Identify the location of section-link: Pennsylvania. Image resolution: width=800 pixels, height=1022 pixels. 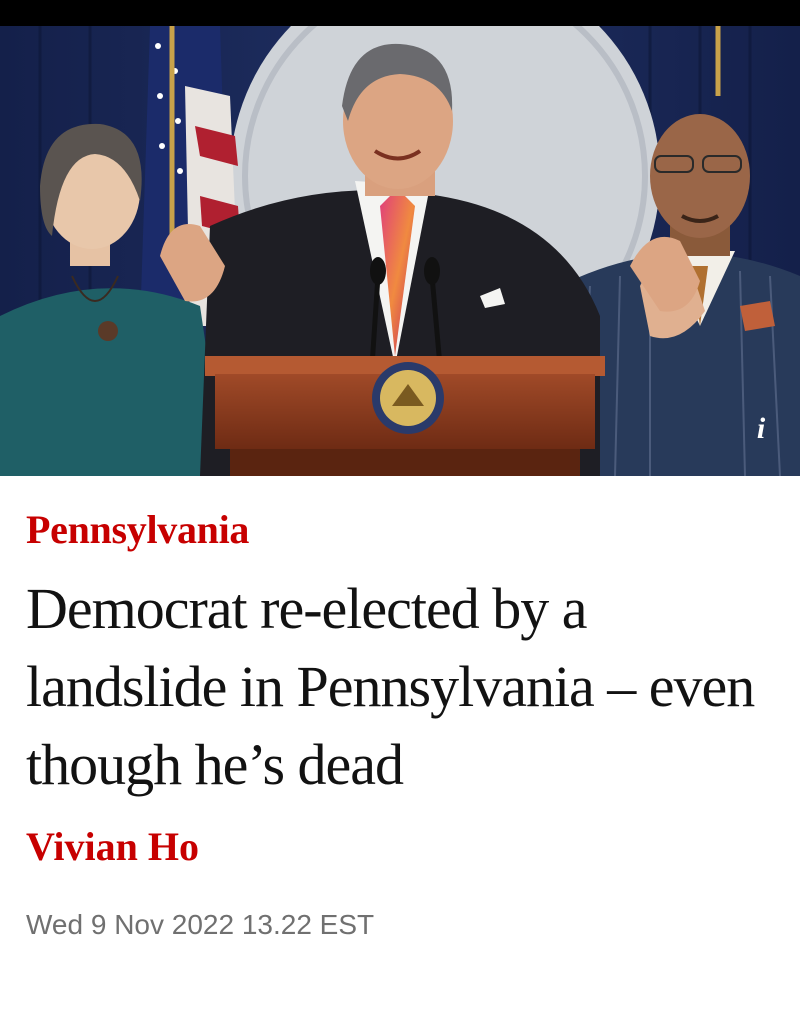
(401, 530).